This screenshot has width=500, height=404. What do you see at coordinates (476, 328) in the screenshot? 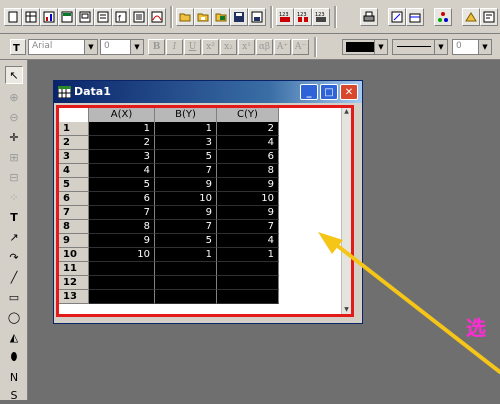
I see `annotation-text: 选` at bounding box center [476, 328].